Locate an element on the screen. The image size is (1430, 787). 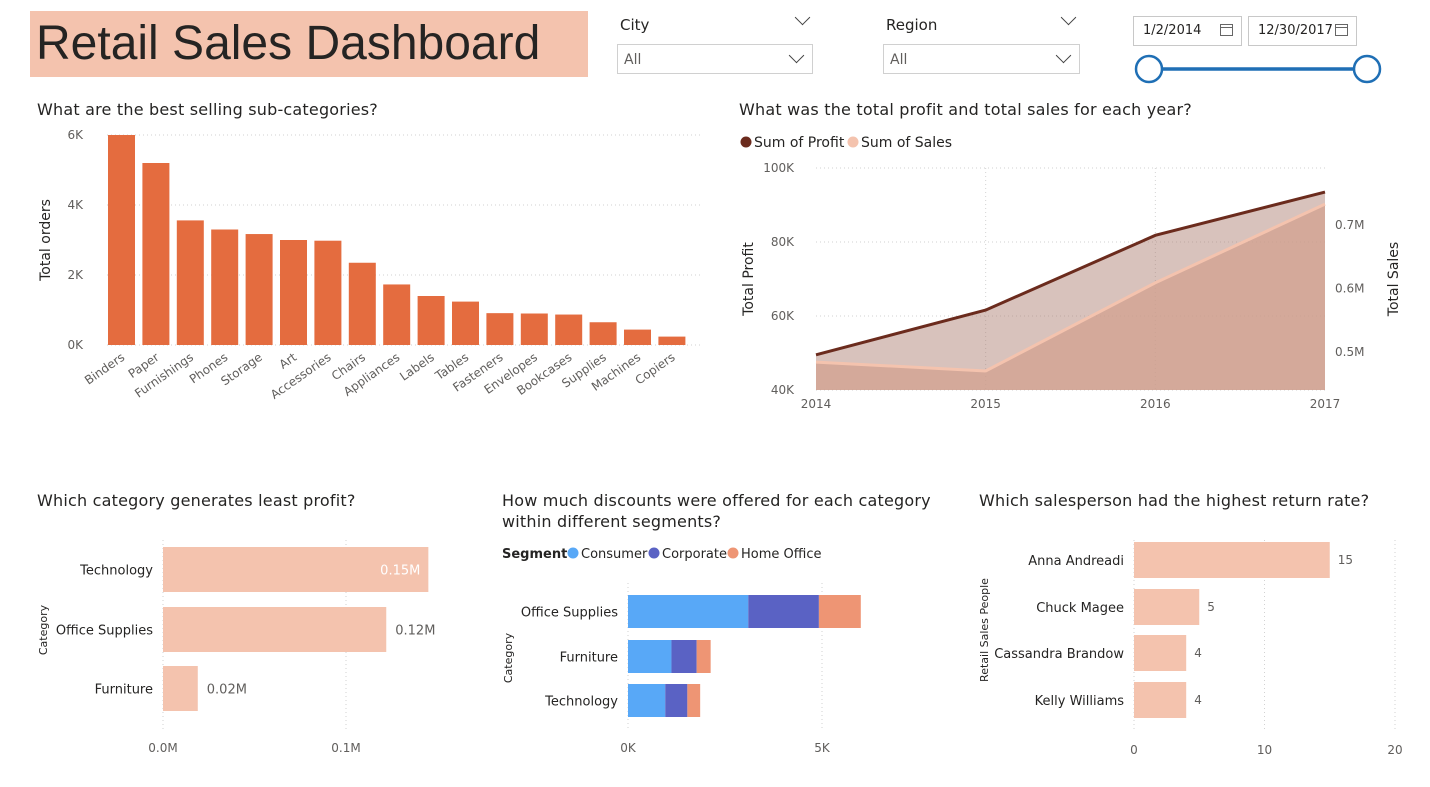
legend-title: Segment is located at coordinates (534, 554).